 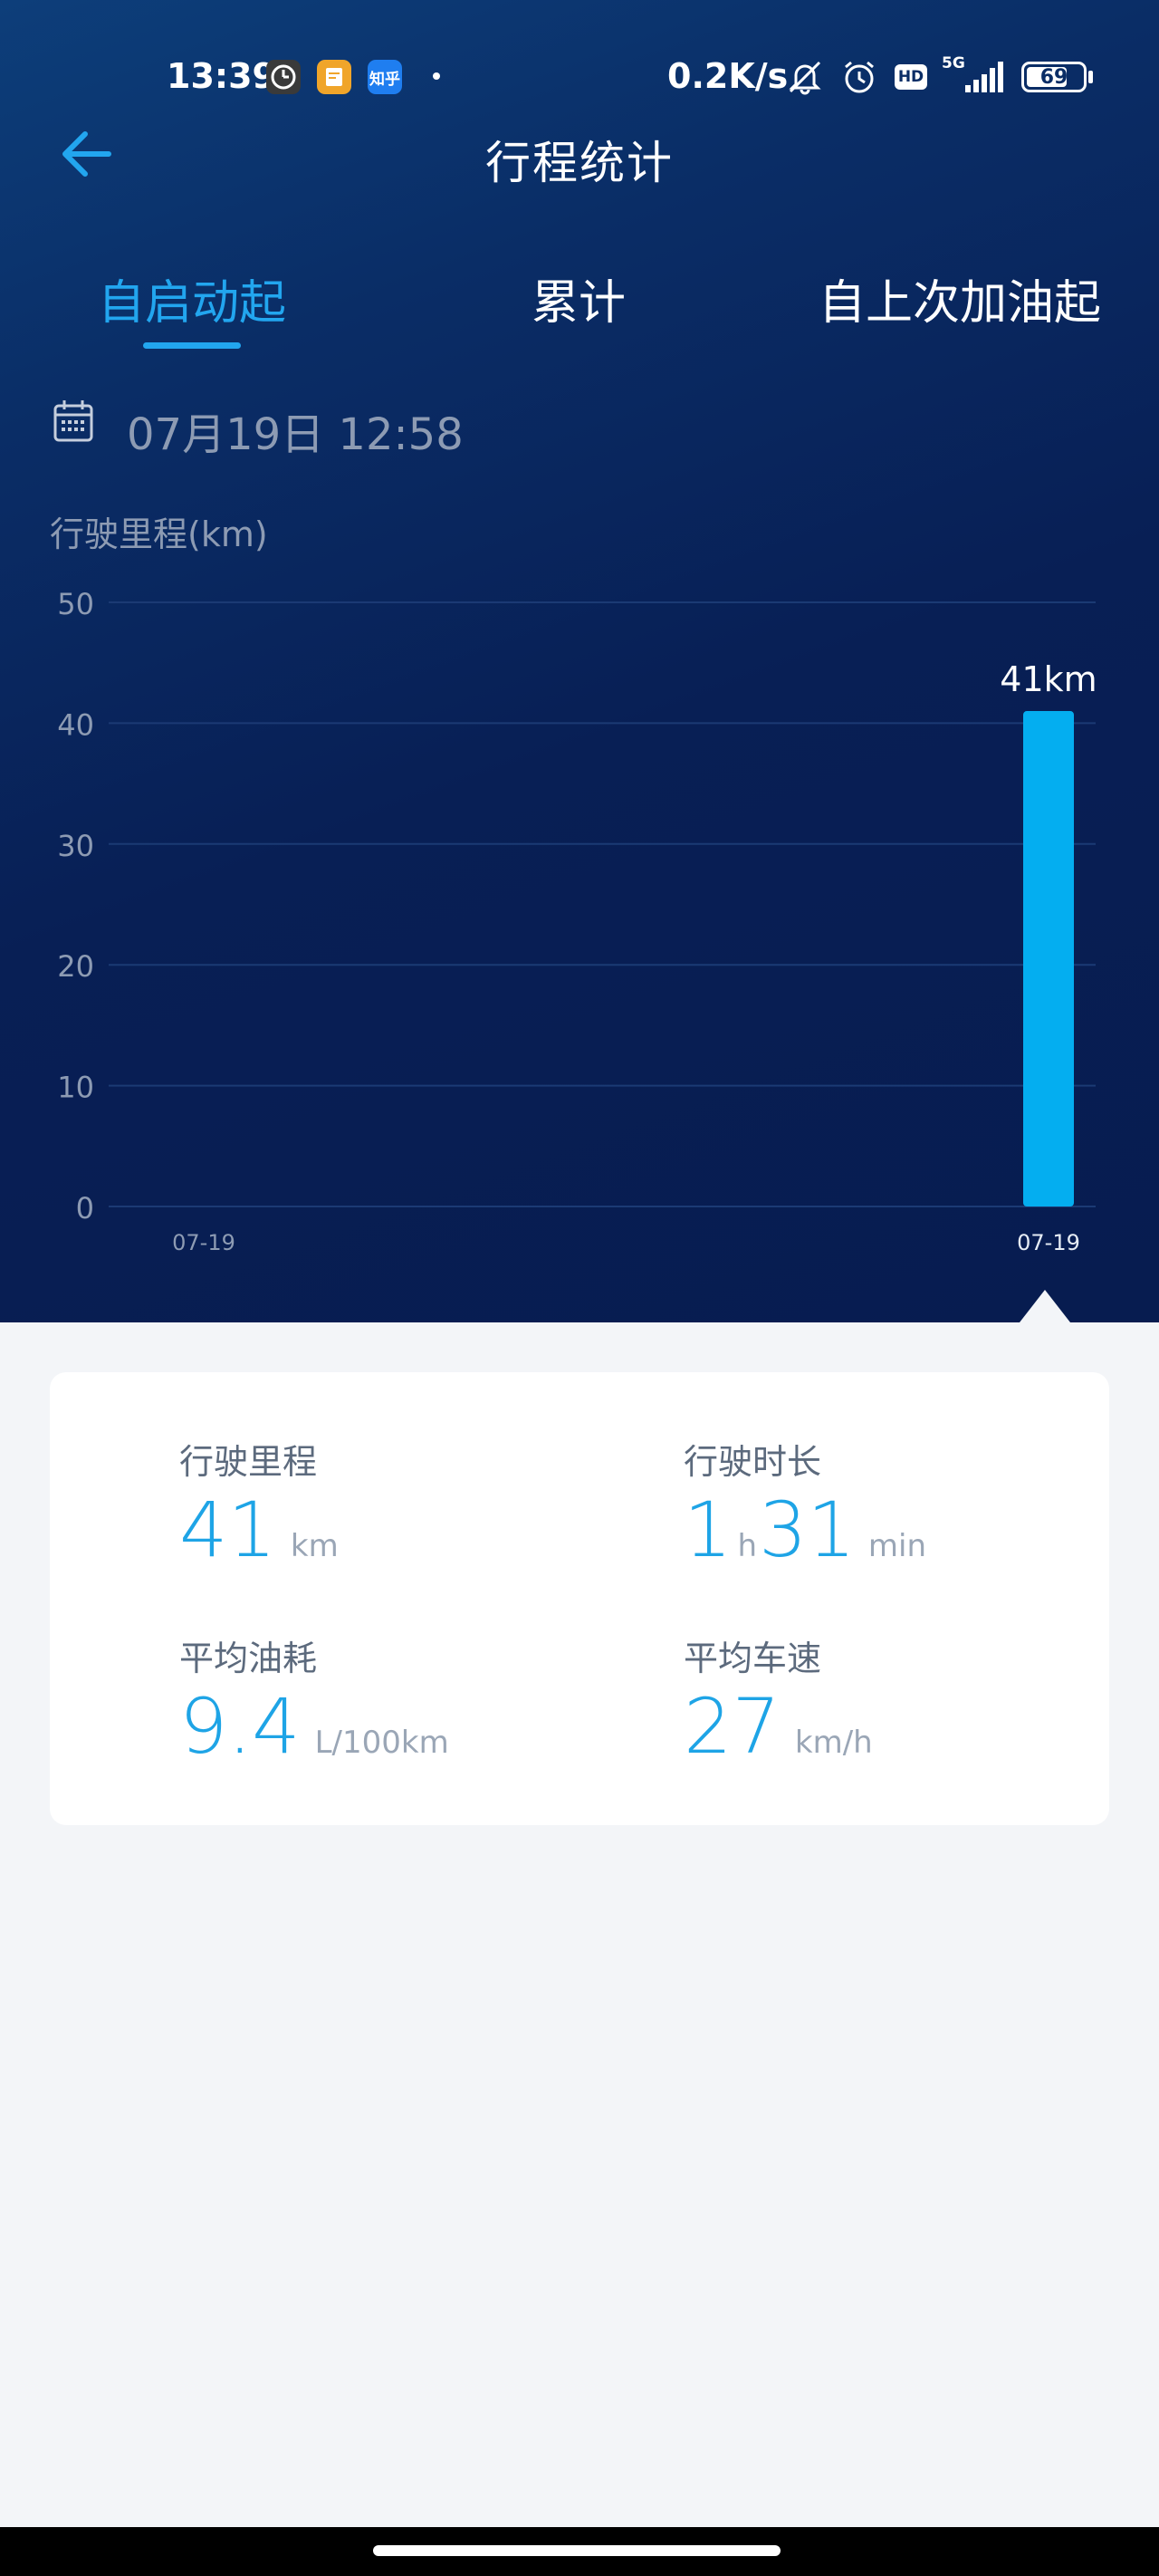 What do you see at coordinates (73, 421) in the screenshot?
I see `calendar-icon` at bounding box center [73, 421].